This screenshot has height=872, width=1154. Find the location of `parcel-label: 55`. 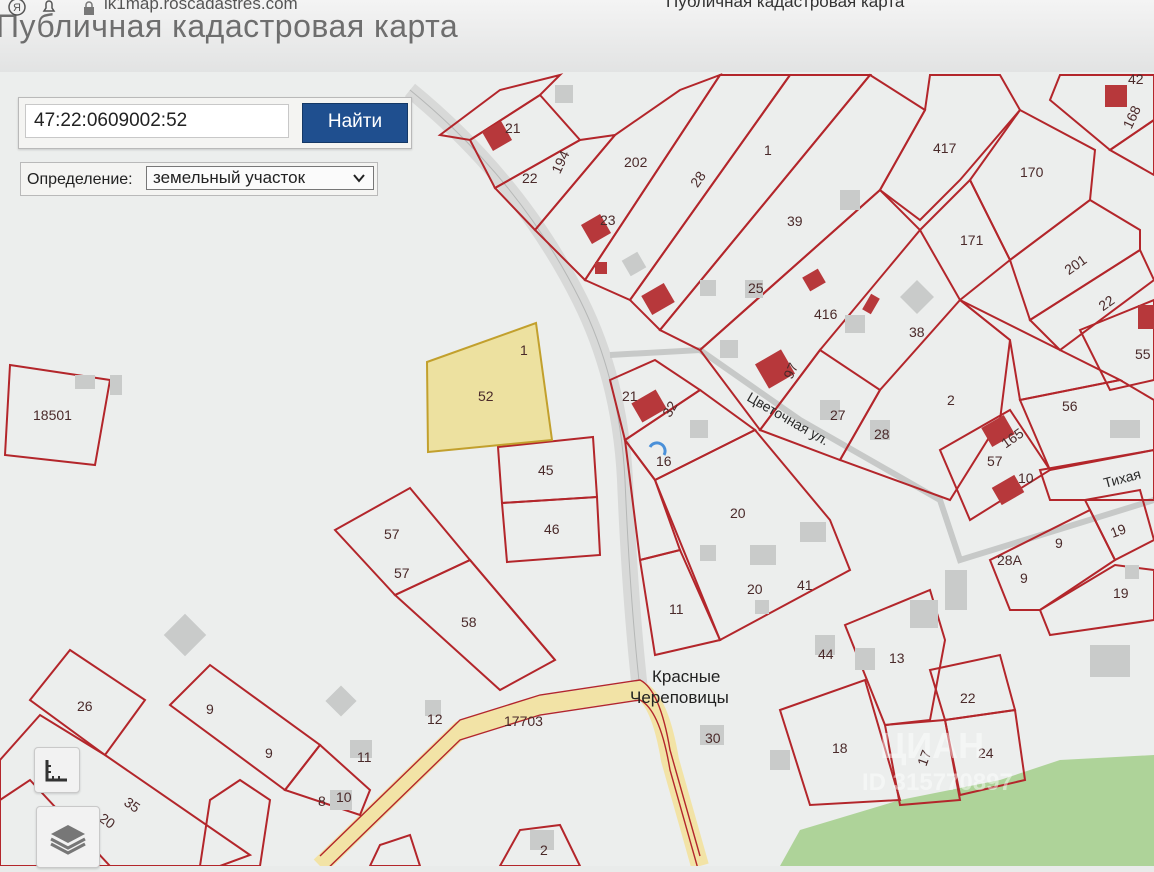

parcel-label: 55 is located at coordinates (1143, 354).